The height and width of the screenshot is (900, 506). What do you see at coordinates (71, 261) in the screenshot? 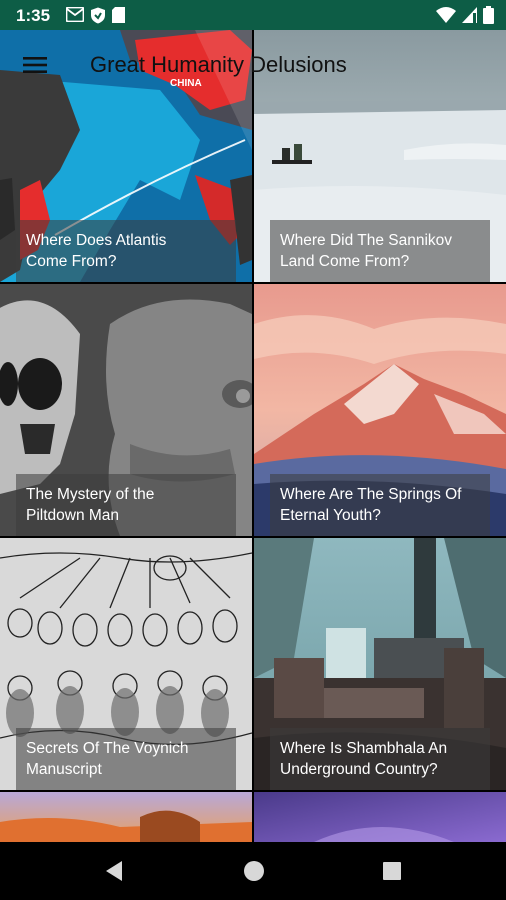
I see `article-title-line2: Come From?` at bounding box center [71, 261].